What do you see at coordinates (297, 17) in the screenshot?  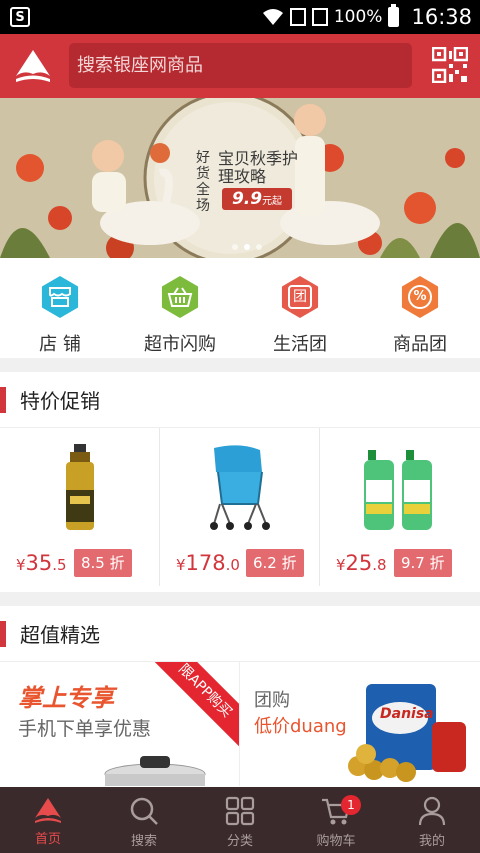 I see `sim1-signal-icon` at bounding box center [297, 17].